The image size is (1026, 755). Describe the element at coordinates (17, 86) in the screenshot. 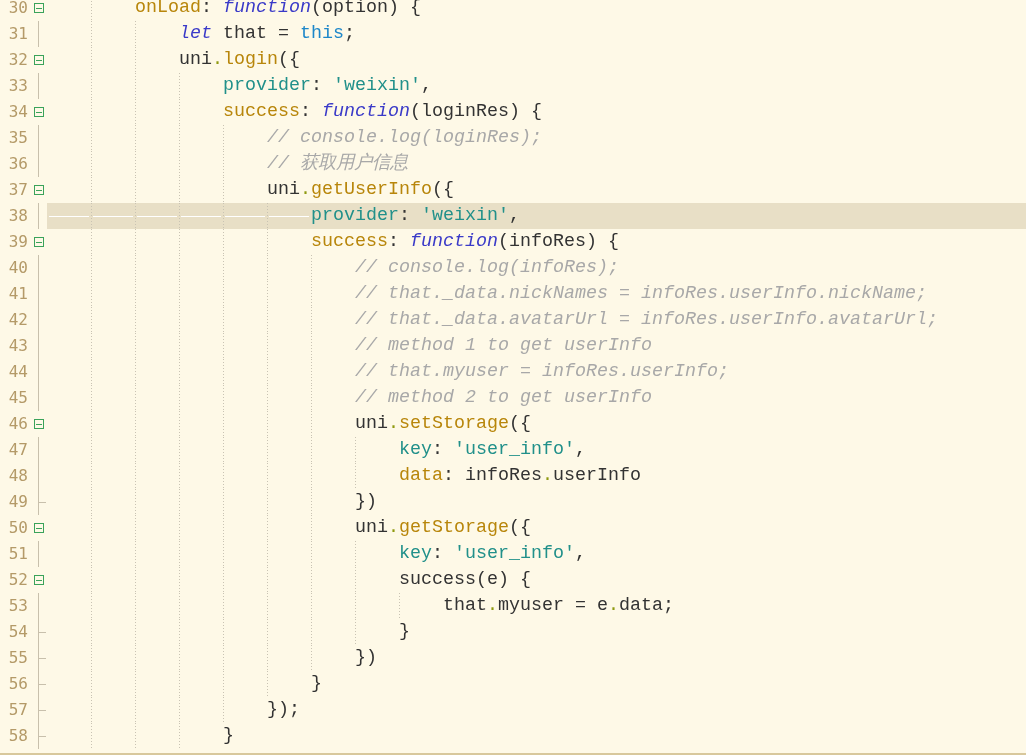

I see `line-number: 33` at that location.